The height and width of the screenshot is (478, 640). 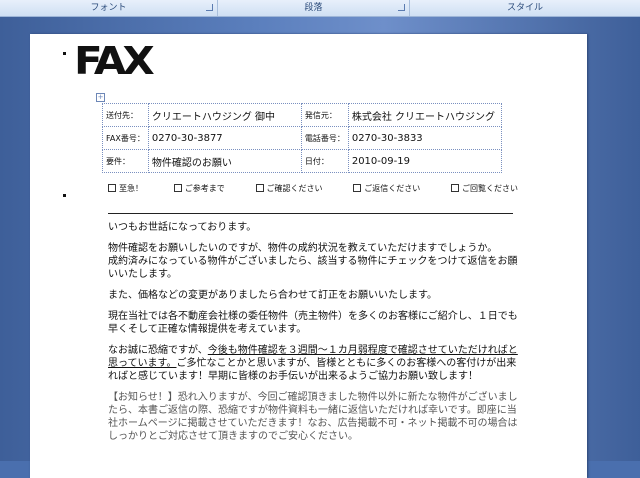 What do you see at coordinates (182, 227) in the screenshot?
I see `greeting-paragraph: いつもお世話になっております。` at bounding box center [182, 227].